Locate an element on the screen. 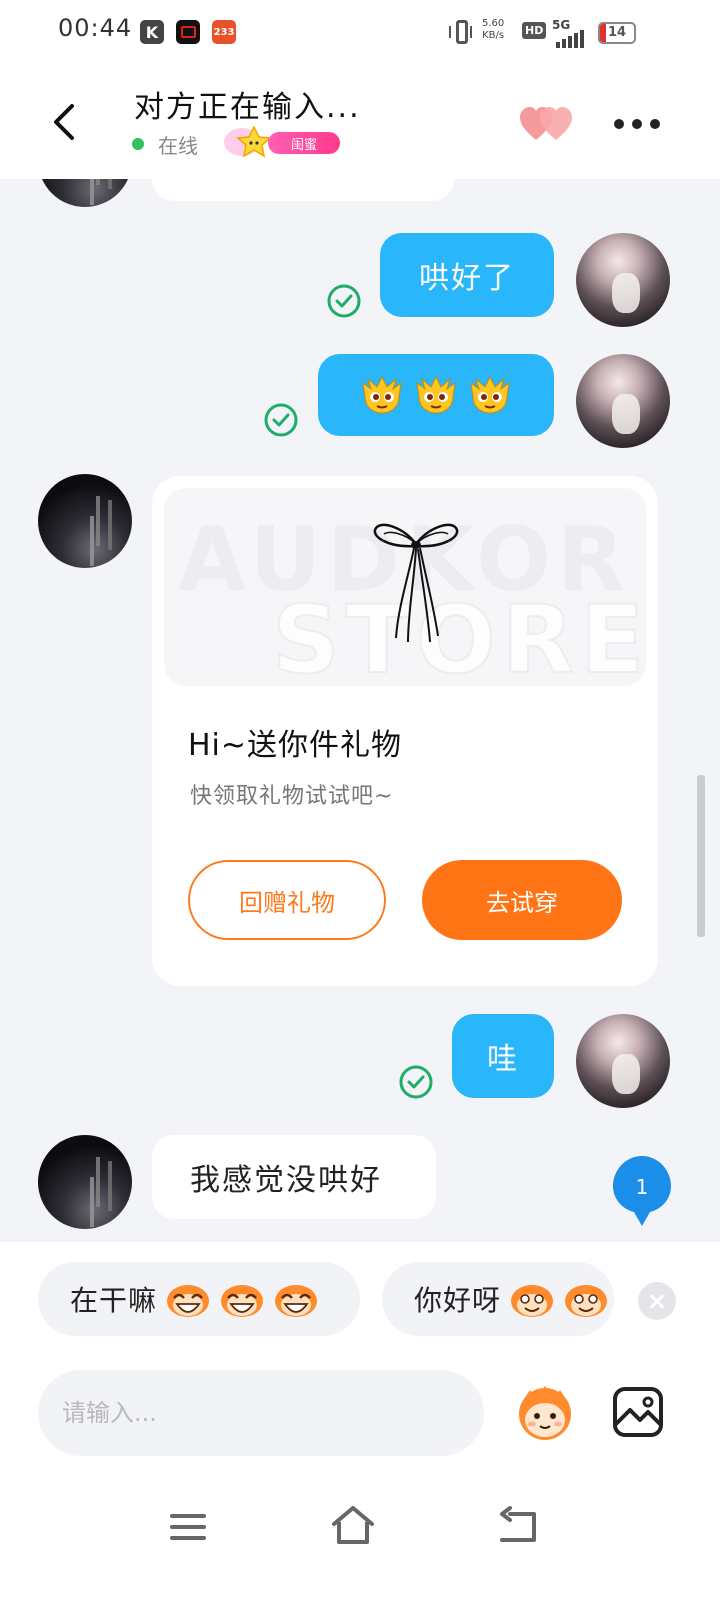 The width and height of the screenshot is (720, 1600). network-speed-unit: KB/s is located at coordinates (493, 35).